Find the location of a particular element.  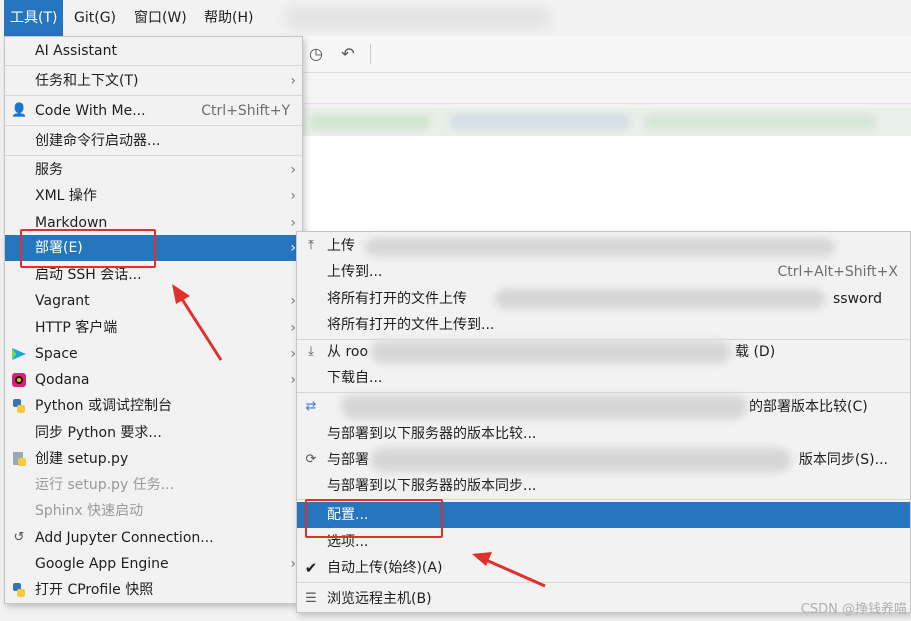

watermark: CSDN @挣钱养喵 is located at coordinates (853, 609).